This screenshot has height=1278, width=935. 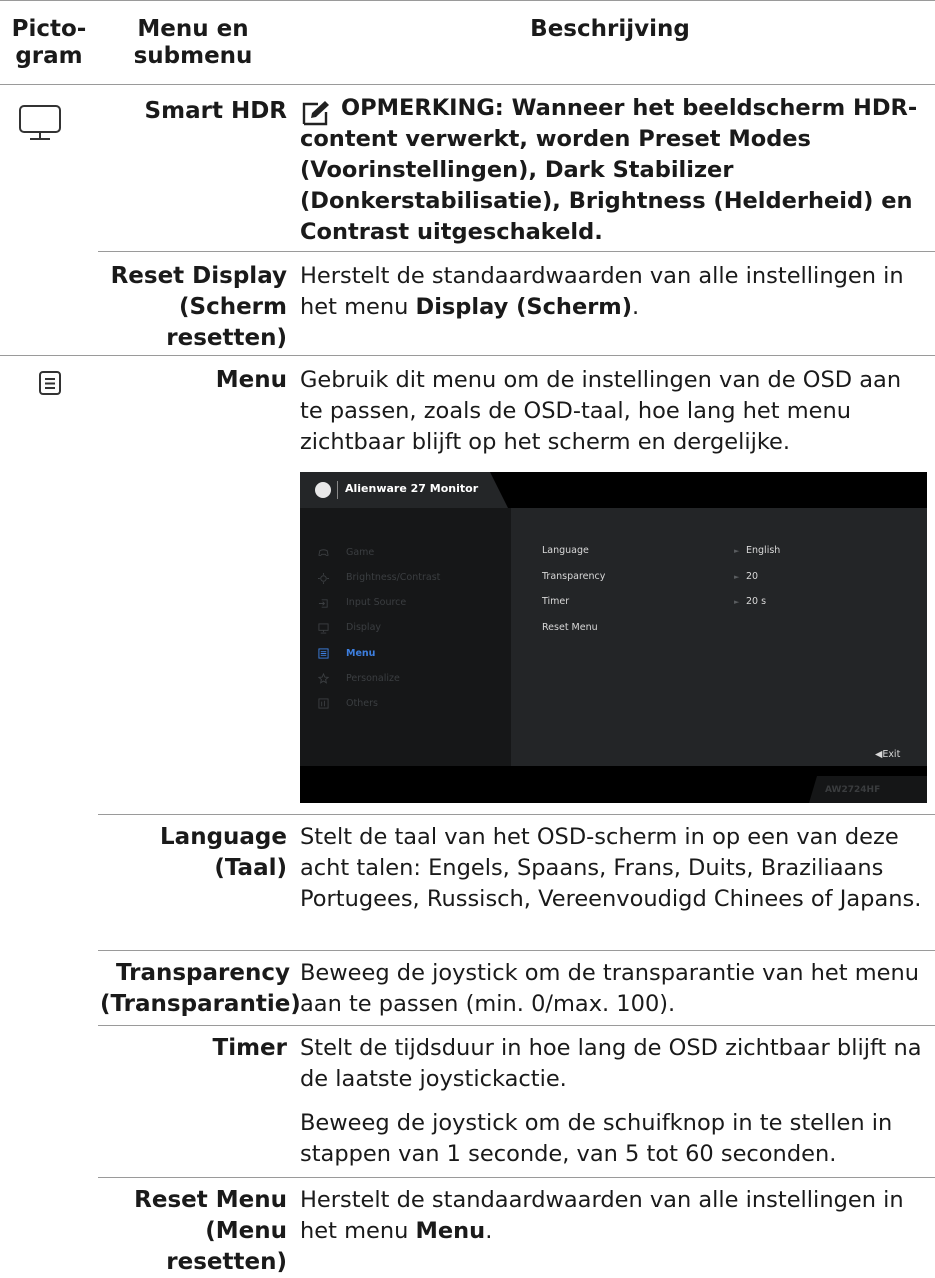 I want to click on osd-value-transparency: 20, so click(x=752, y=576).